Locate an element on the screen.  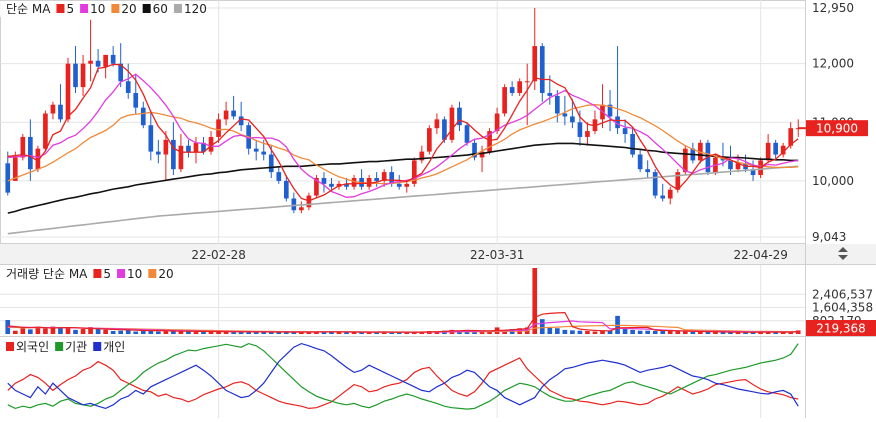
volume-moving-averages is located at coordinates (403, 322).